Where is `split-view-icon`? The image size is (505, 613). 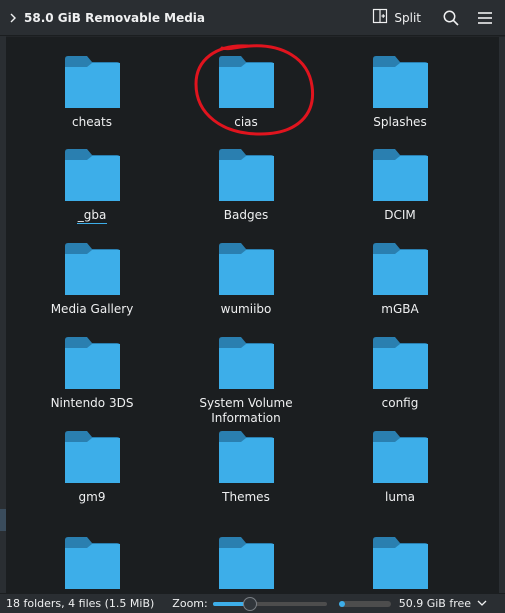
split-view-icon is located at coordinates (380, 18).